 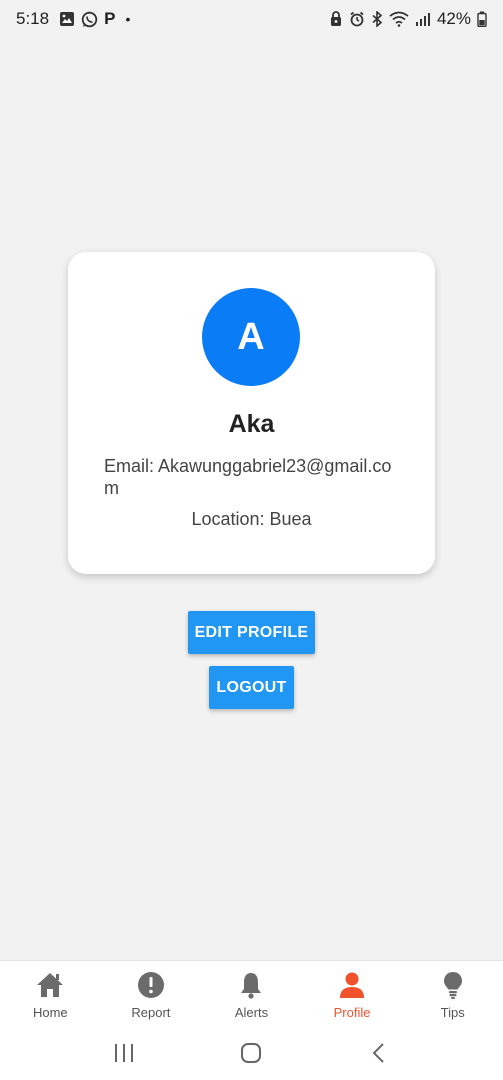 I want to click on profile-name: Aka, so click(x=251, y=424).